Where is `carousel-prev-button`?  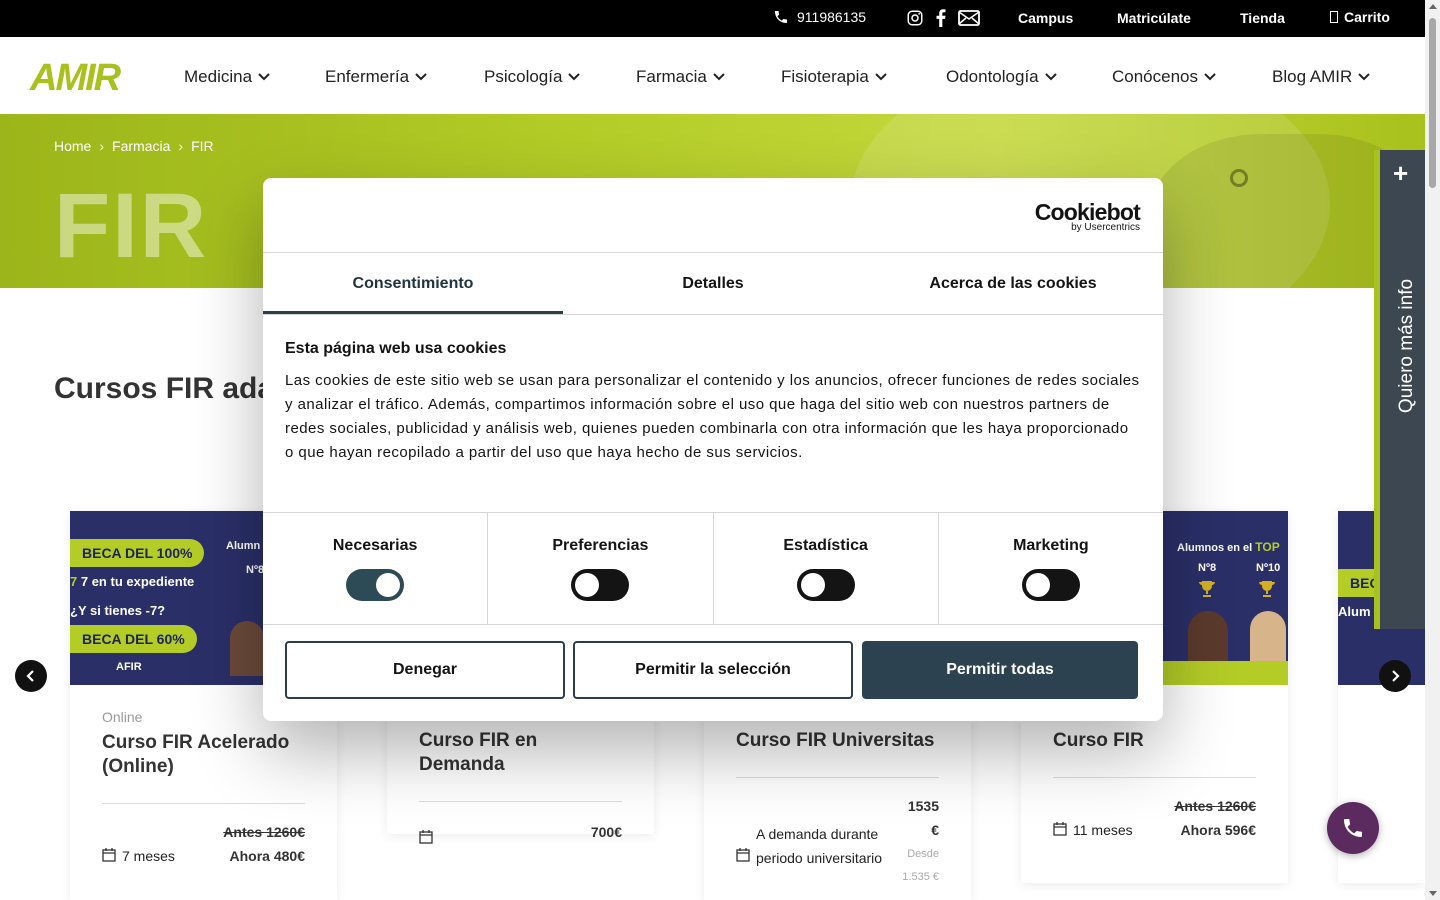 carousel-prev-button is located at coordinates (31, 676).